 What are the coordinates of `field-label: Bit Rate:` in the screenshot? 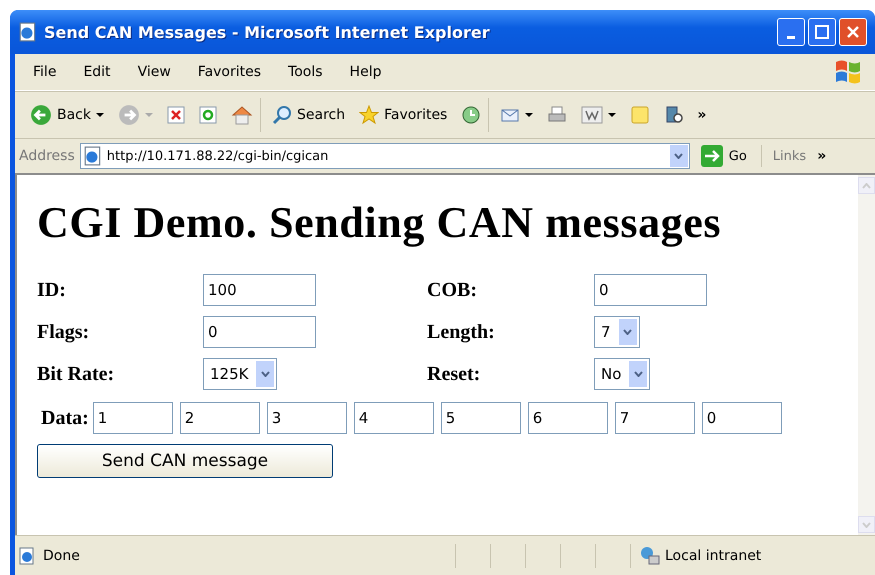 It's located at (76, 374).